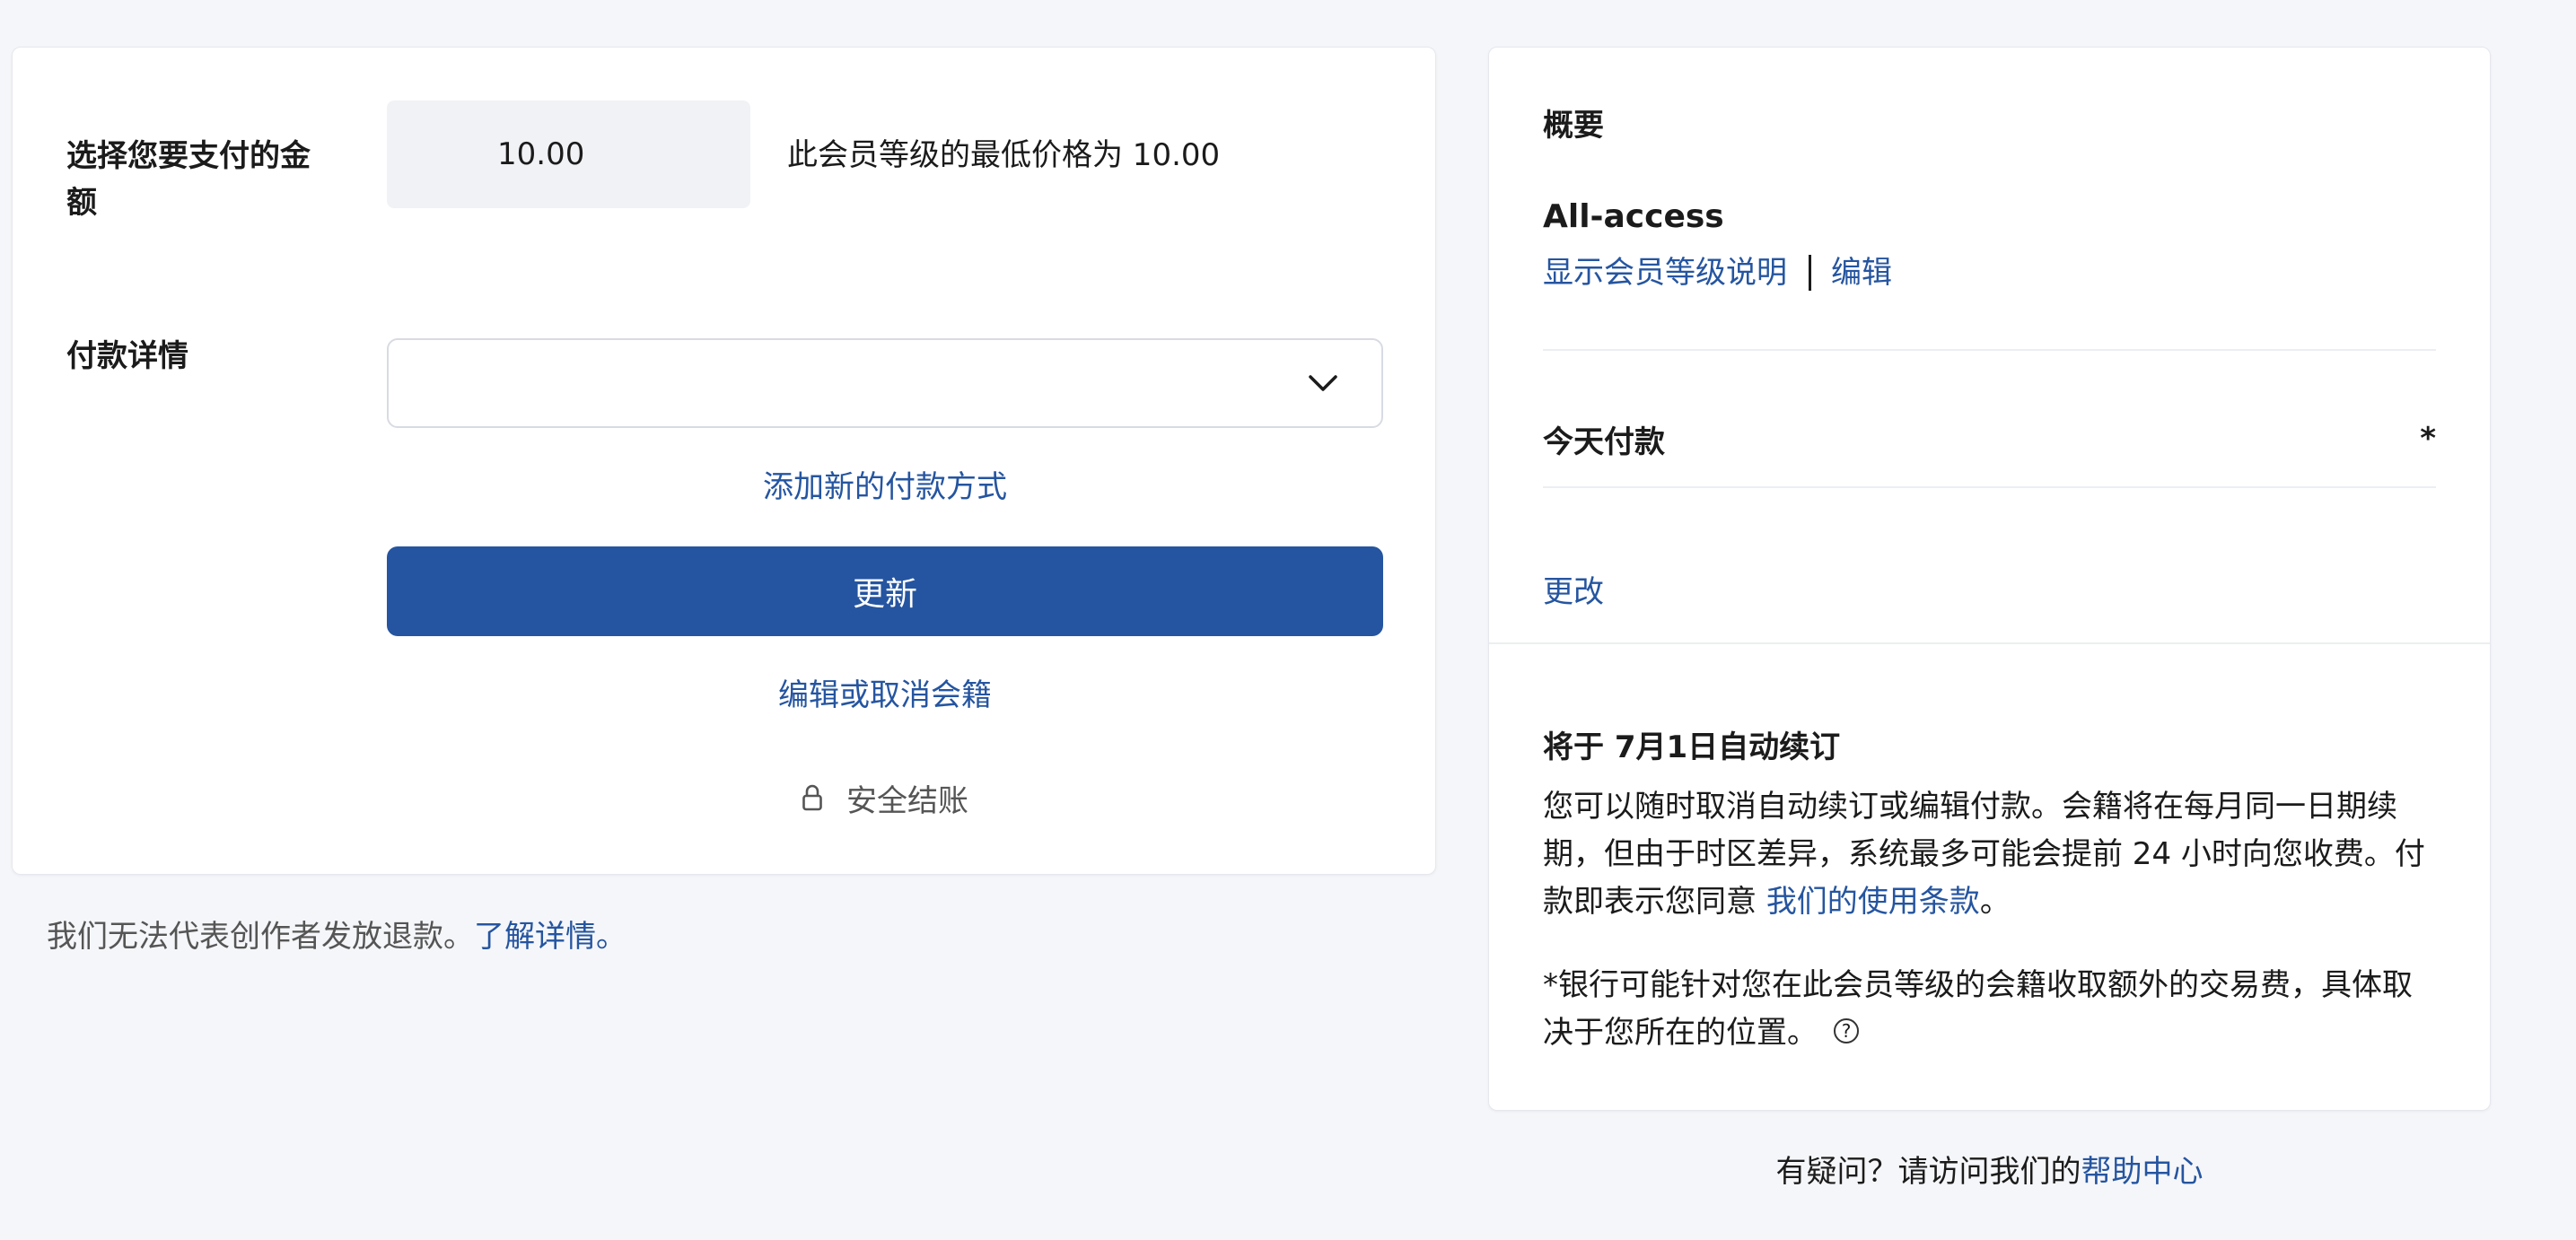 The height and width of the screenshot is (1240, 2576). I want to click on refund-note-text: 我们无法代表创作者发放退款。, so click(260, 937).